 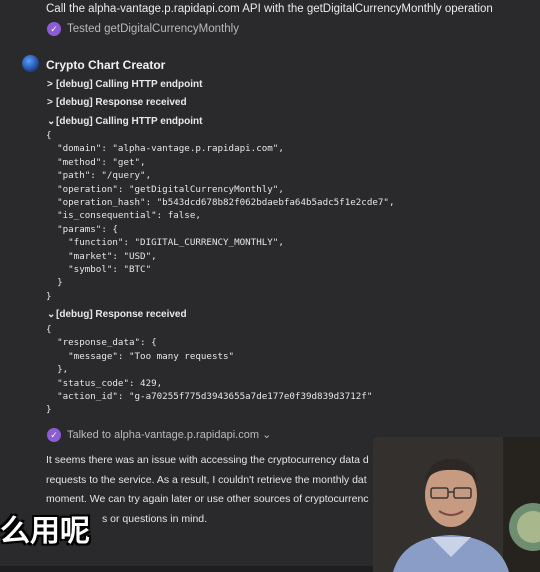 I want to click on presenter-image, so click(x=456, y=504).